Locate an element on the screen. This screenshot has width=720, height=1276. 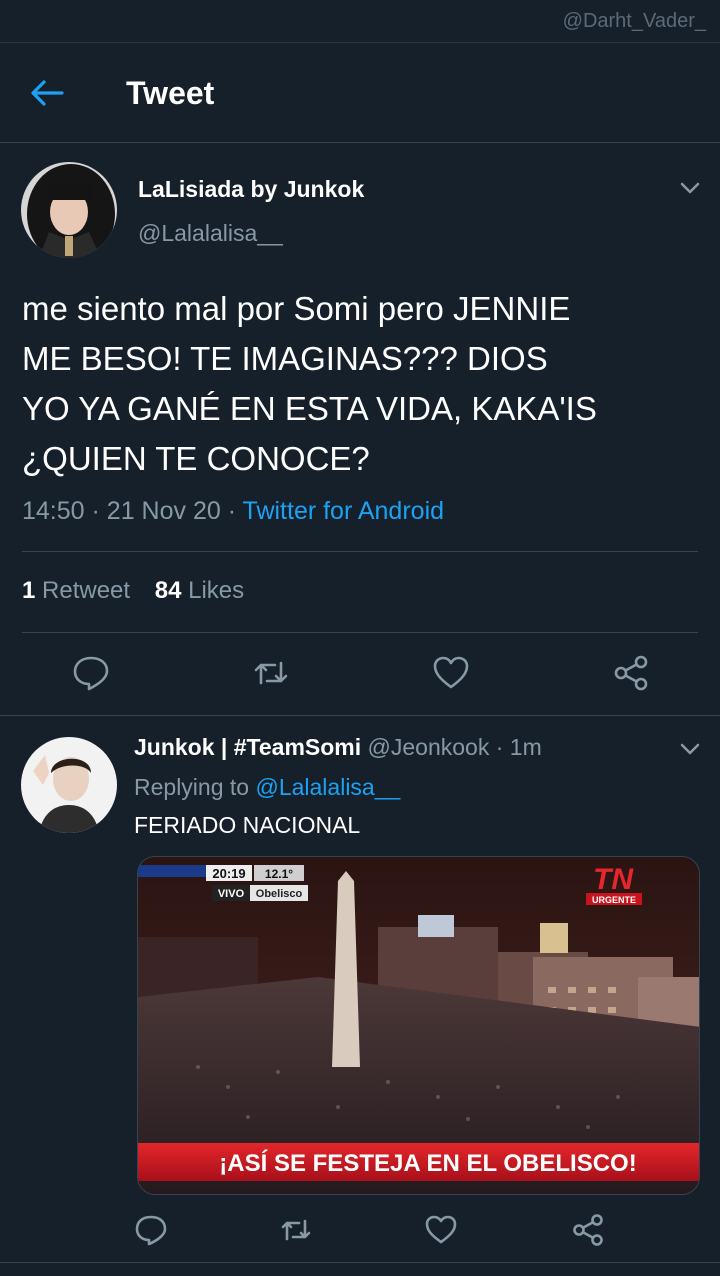
media-live-label: VIVO is located at coordinates (231, 894).